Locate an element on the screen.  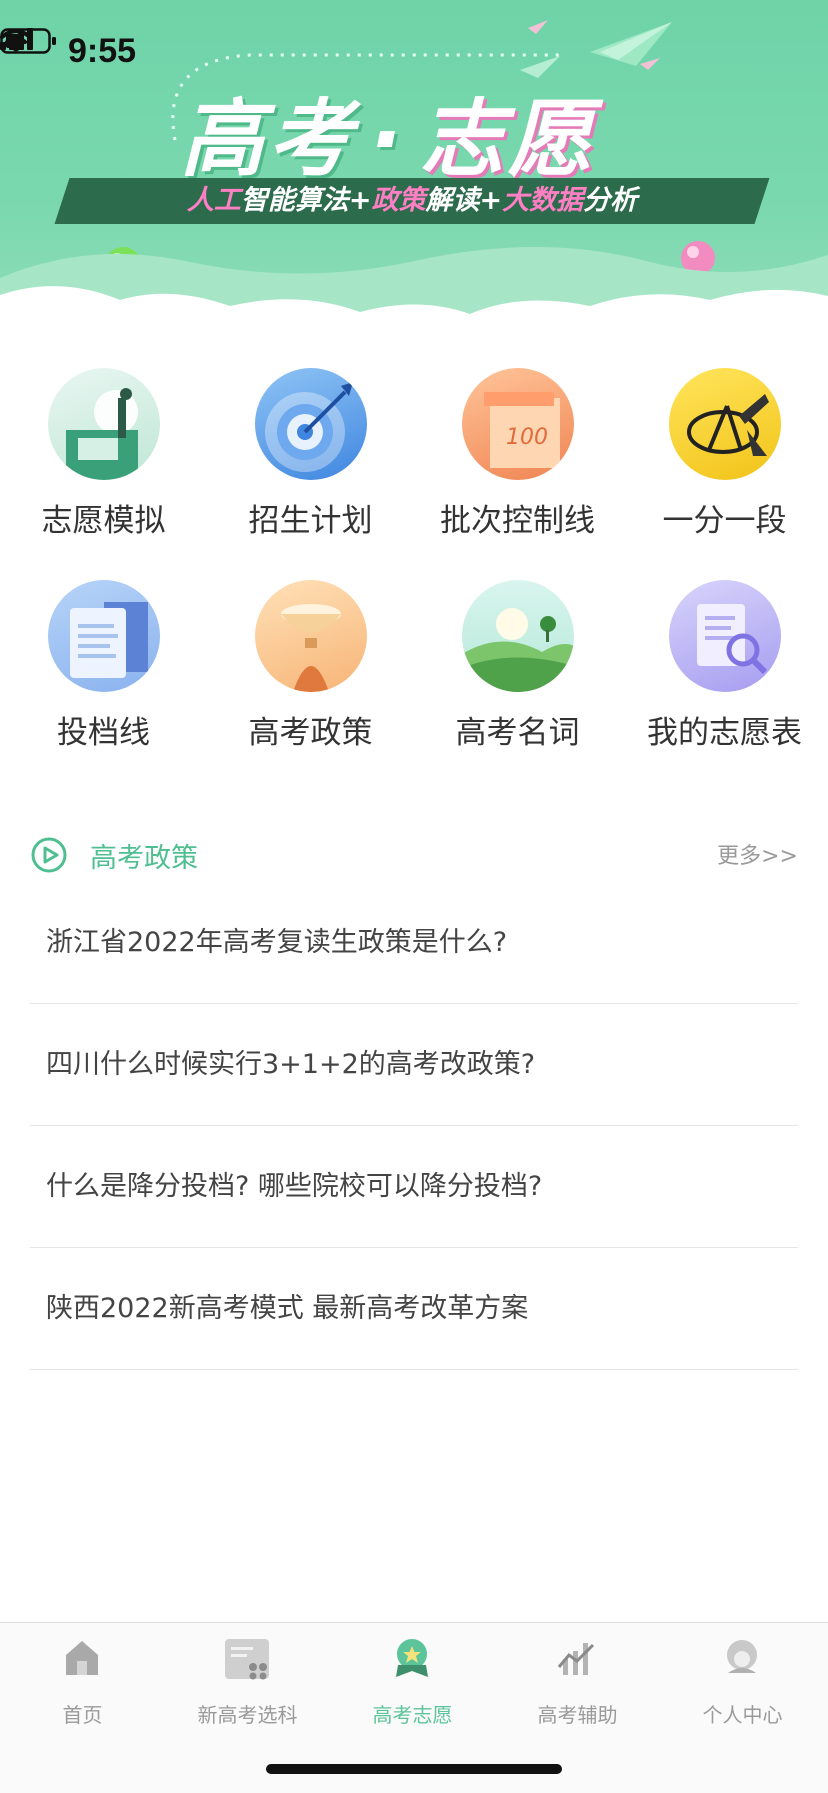
grid-item-batch-control-line: 100 批次控制线 is located at coordinates (517, 455).